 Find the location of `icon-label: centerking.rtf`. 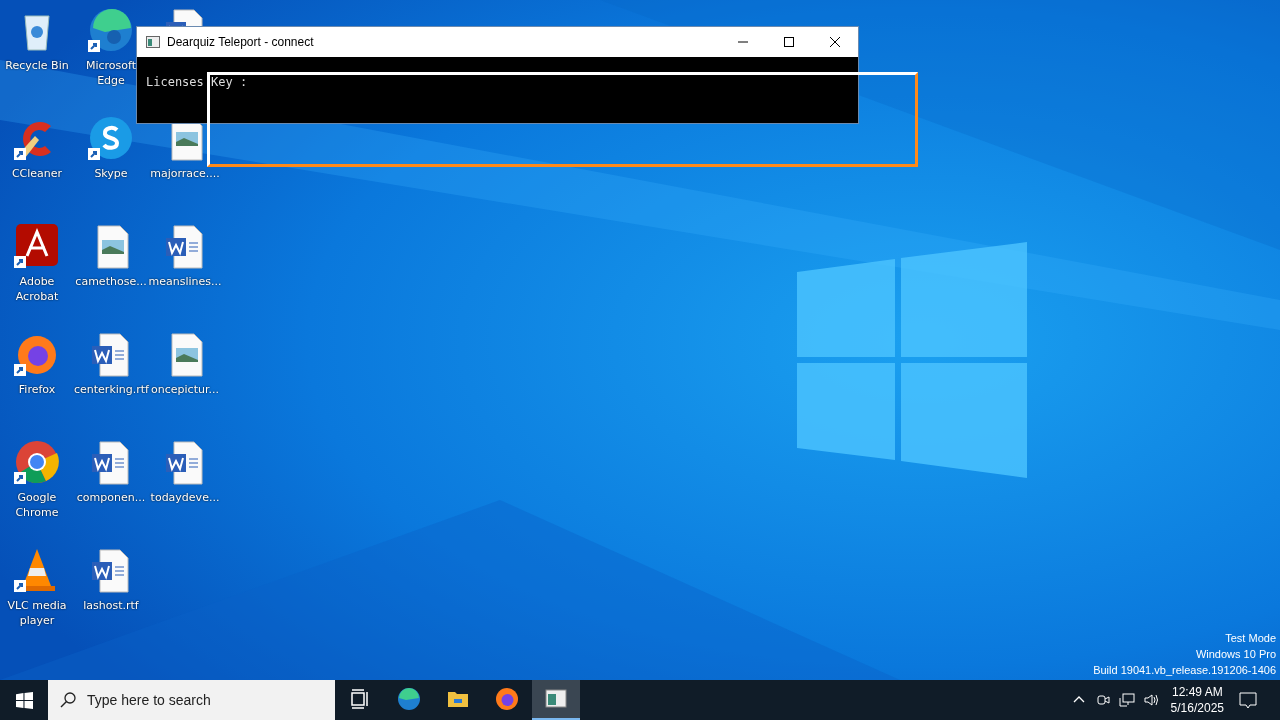

icon-label: centerking.rtf is located at coordinates (111, 389).